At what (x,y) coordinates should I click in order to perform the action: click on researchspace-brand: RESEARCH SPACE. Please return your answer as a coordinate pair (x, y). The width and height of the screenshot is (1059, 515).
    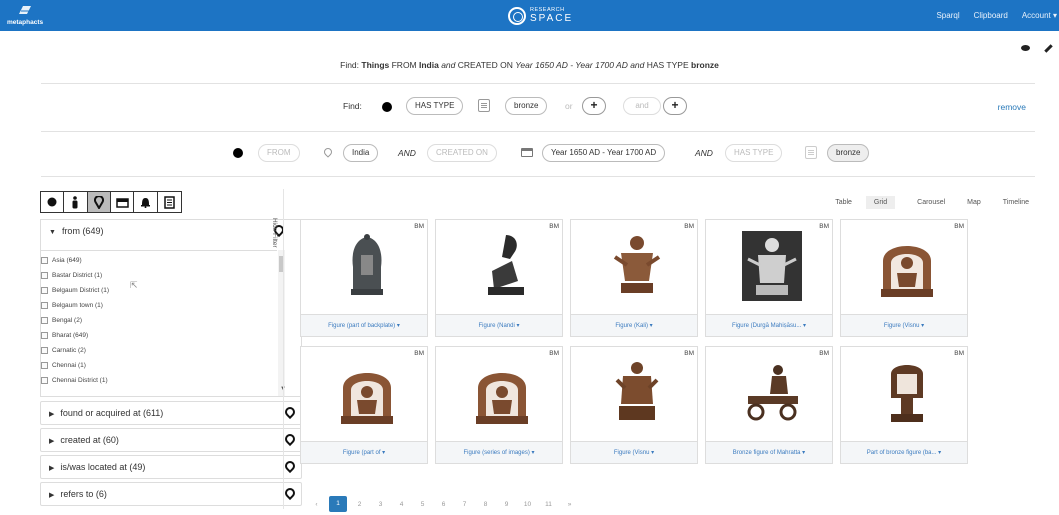
    Looking at the image, I should click on (540, 16).